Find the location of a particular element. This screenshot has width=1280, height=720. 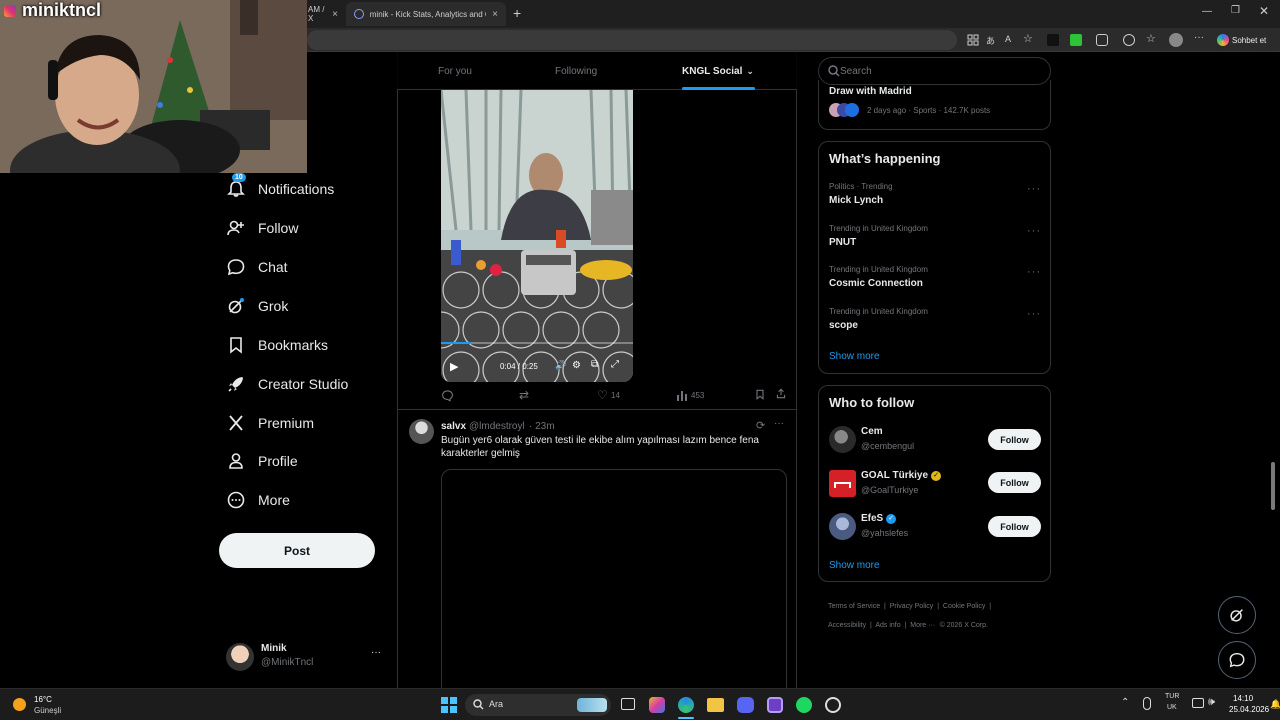

footer-link: More ··· is located at coordinates (922, 625).